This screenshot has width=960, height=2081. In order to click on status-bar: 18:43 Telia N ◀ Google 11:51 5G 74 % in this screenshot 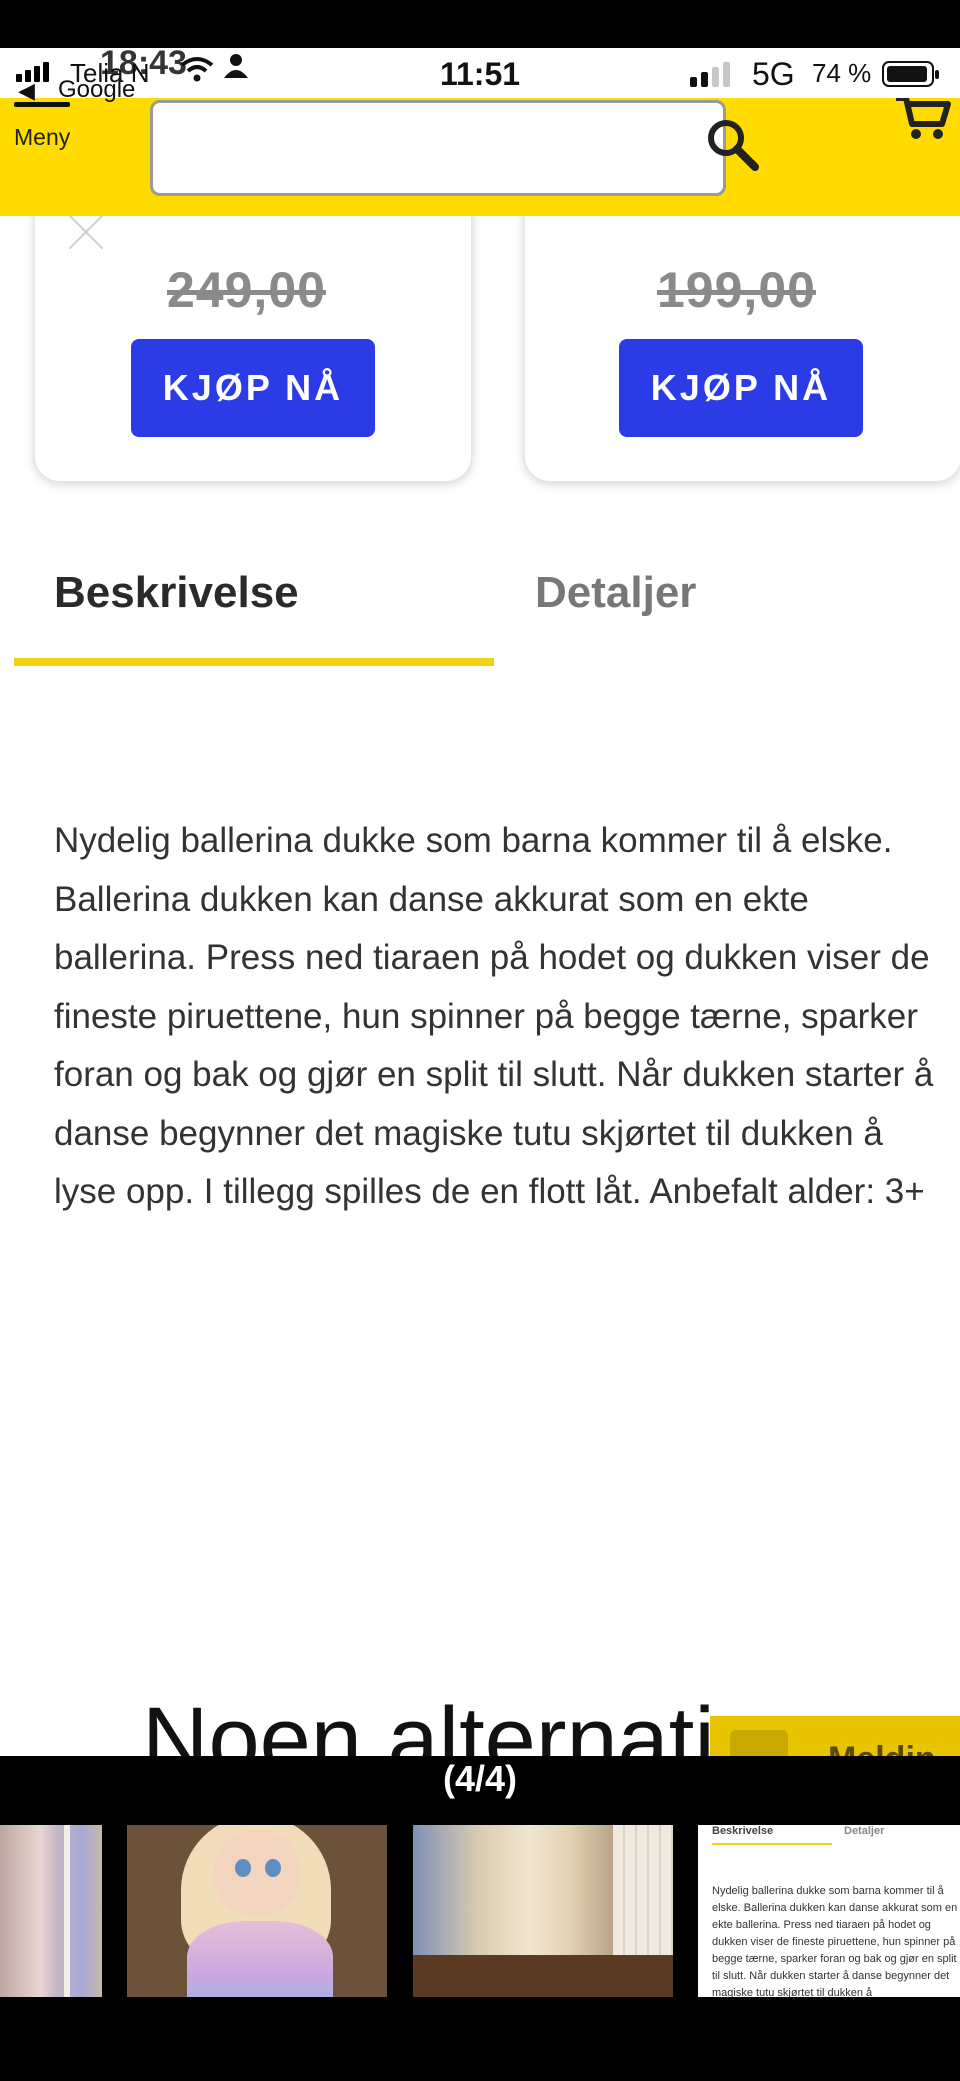, I will do `click(480, 73)`.